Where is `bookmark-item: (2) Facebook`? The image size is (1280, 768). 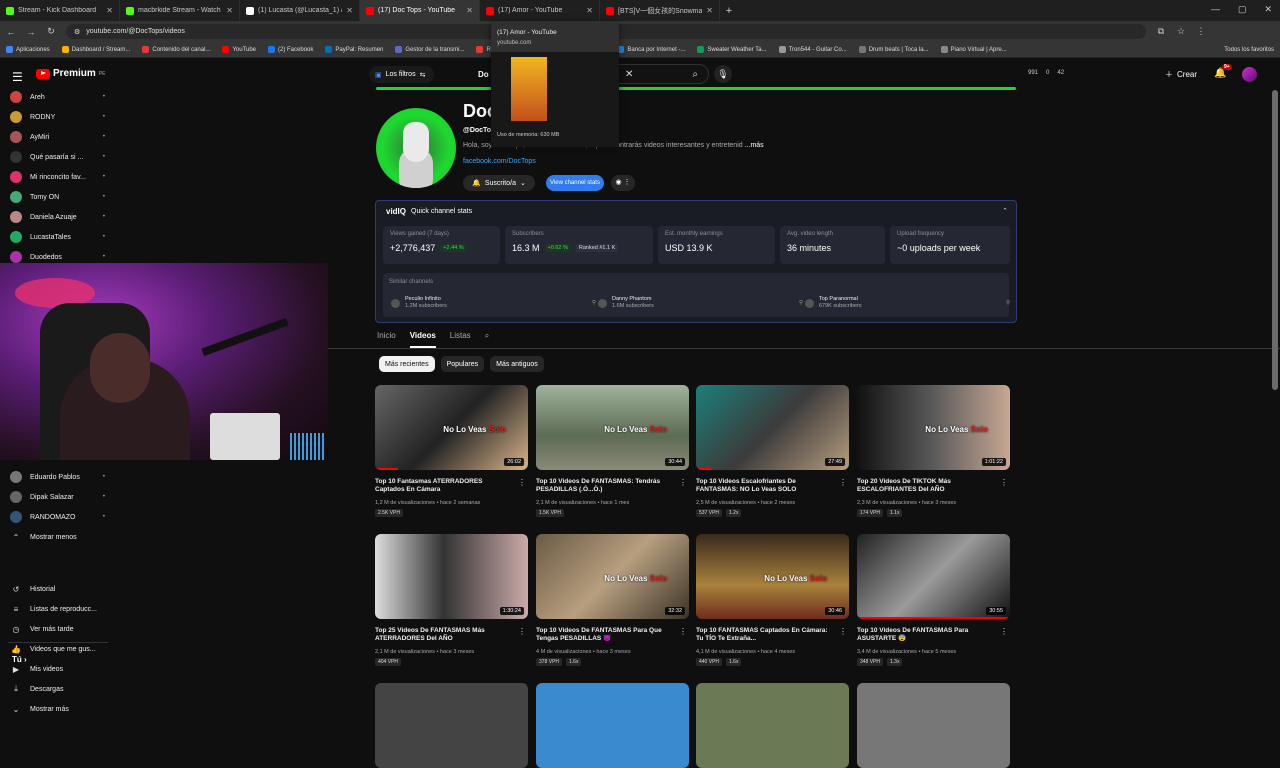
bookmark-item: (2) Facebook is located at coordinates (290, 49).